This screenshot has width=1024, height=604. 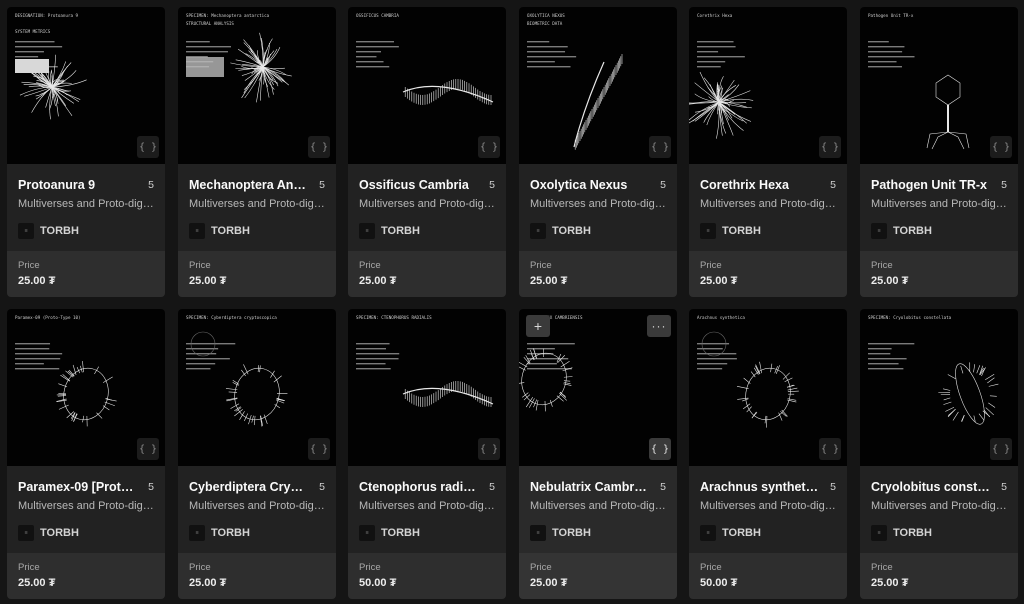 What do you see at coordinates (768, 387) in the screenshot?
I see `card-thumbnail: Arachnus synthetica { }` at bounding box center [768, 387].